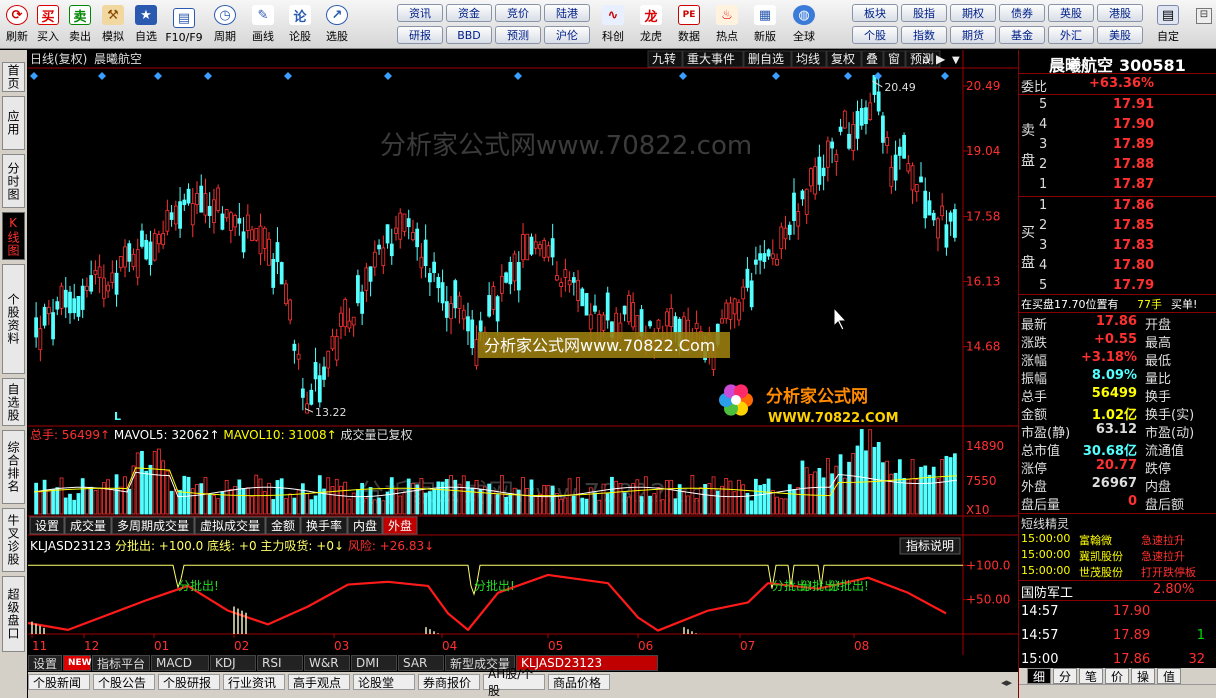 The image size is (1216, 698). Describe the element at coordinates (146, 24) in the screenshot. I see `star-button: ★ 自选` at that location.